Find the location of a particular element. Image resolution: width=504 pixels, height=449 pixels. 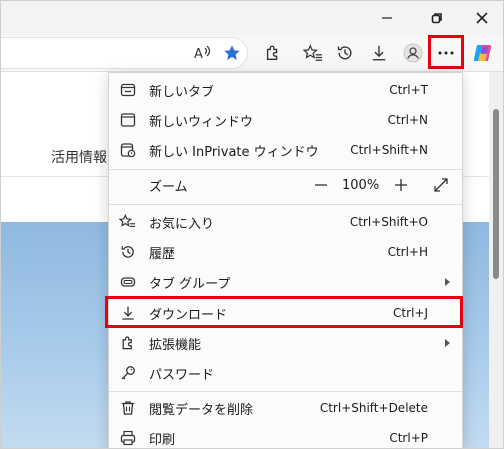

trash-icon is located at coordinates (128, 408).